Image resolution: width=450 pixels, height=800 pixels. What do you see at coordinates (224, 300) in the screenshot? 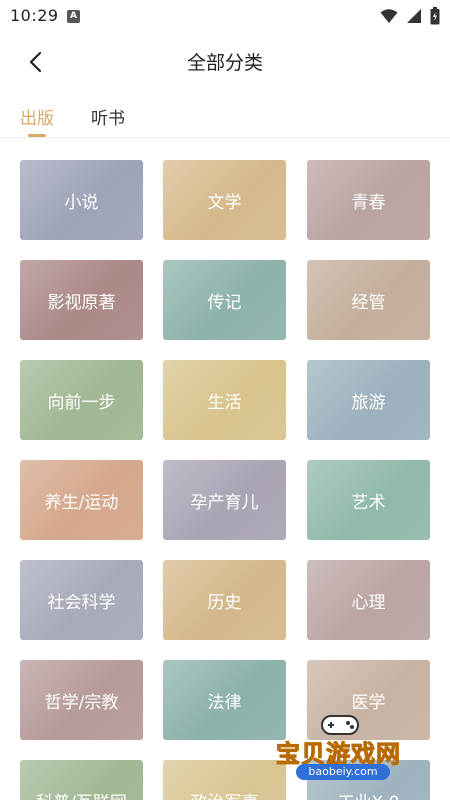
I see `category-tile: 传记` at bounding box center [224, 300].